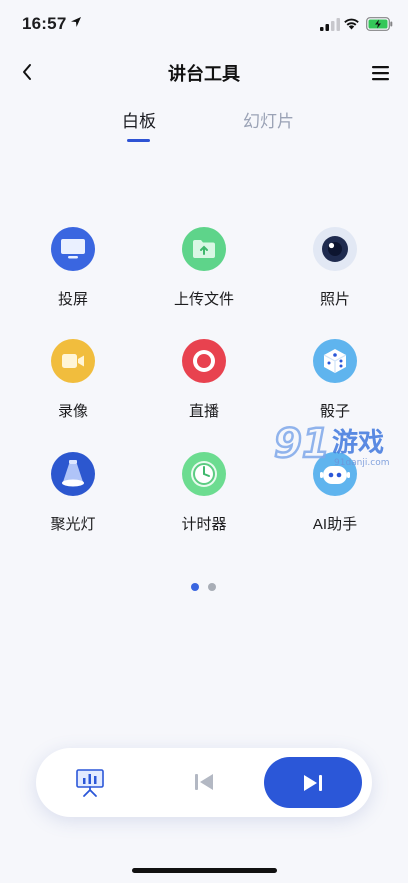  I want to click on tool-label: 直播, so click(203, 411).